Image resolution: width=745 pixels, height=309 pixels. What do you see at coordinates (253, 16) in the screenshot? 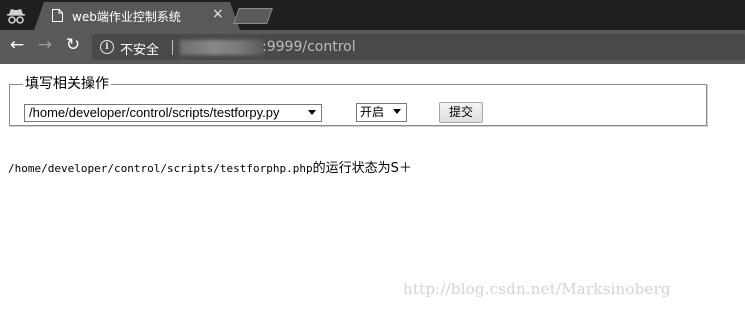
I see `new-tab-button` at bounding box center [253, 16].